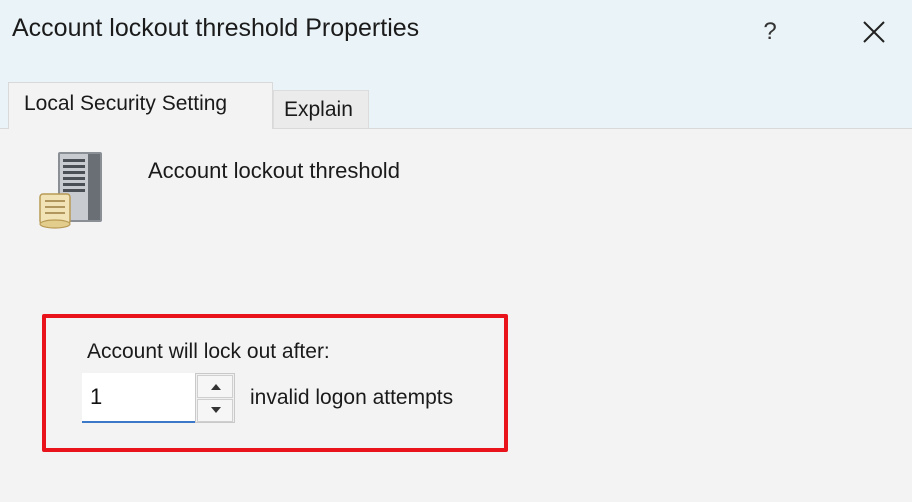 The width and height of the screenshot is (912, 502). I want to click on chevron-down-icon, so click(216, 410).